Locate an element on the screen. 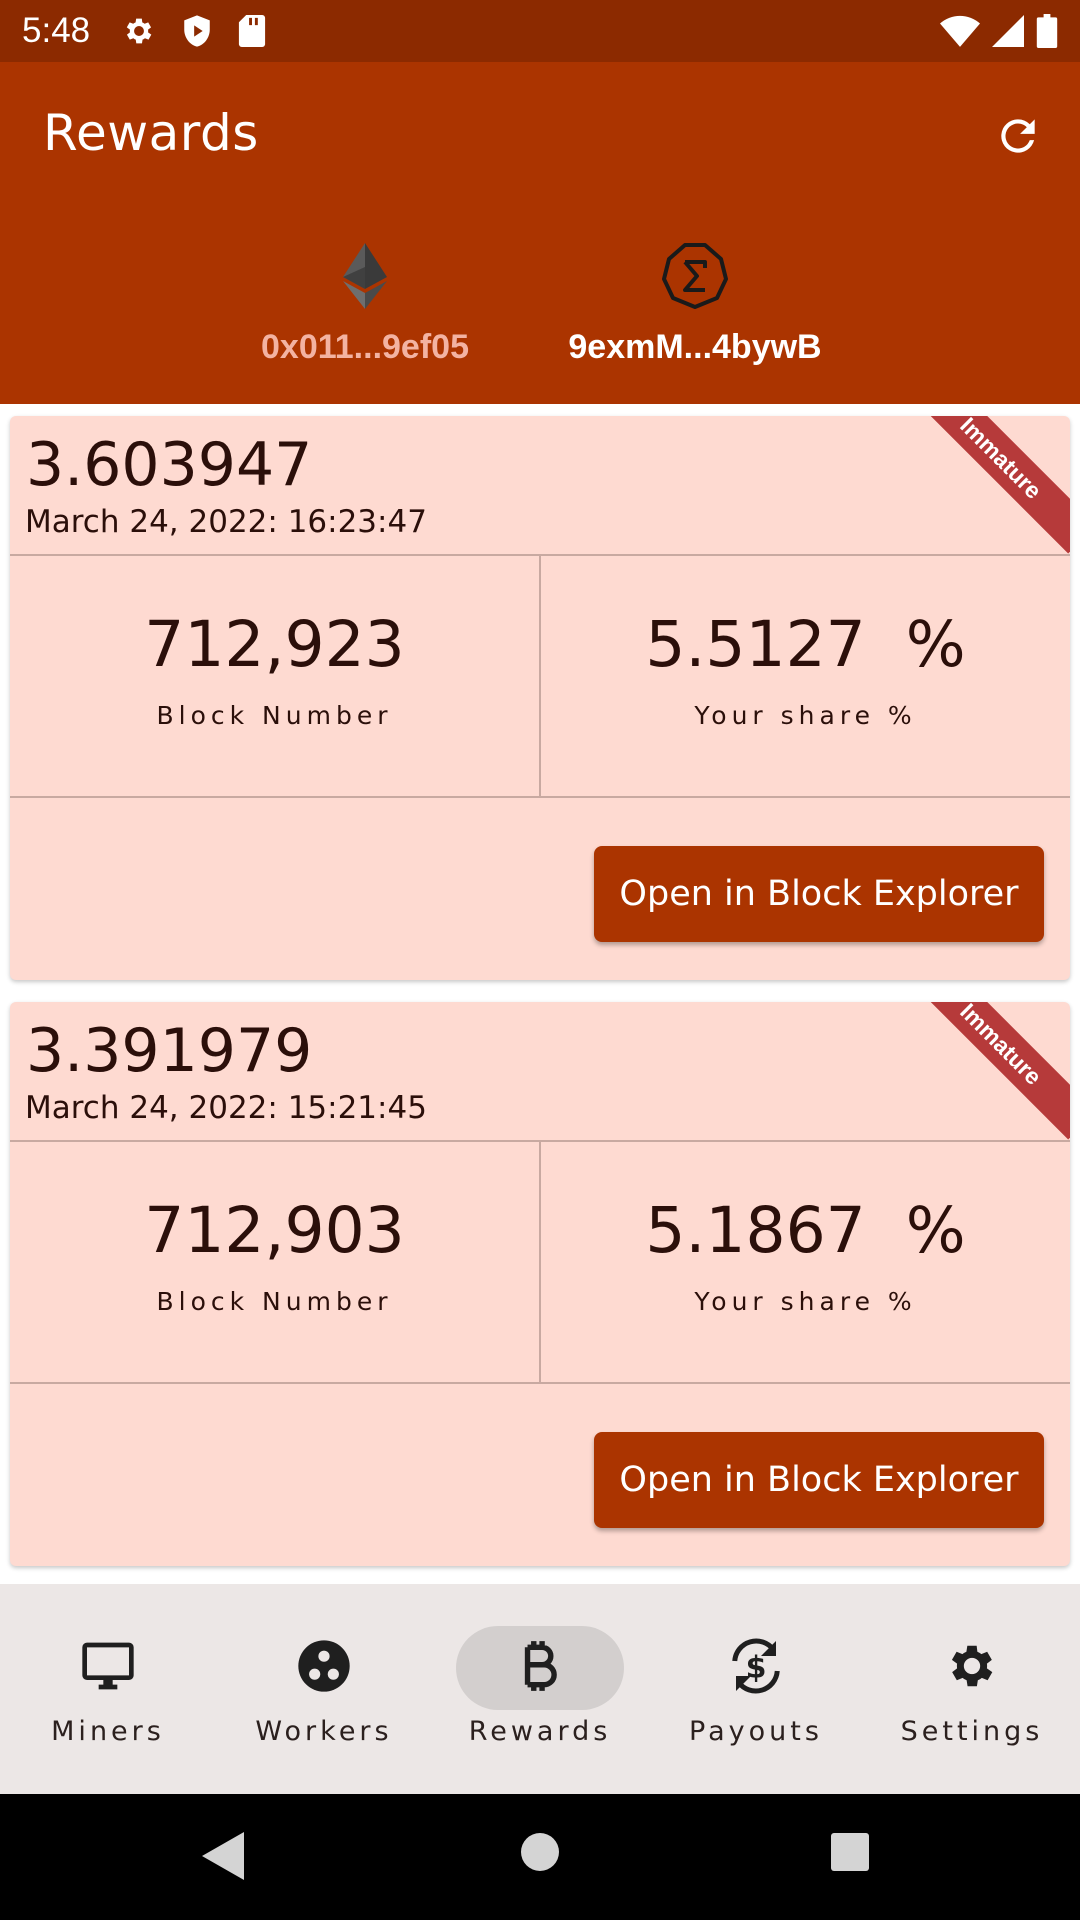 This screenshot has width=1080, height=1920. recents-button is located at coordinates (850, 1854).